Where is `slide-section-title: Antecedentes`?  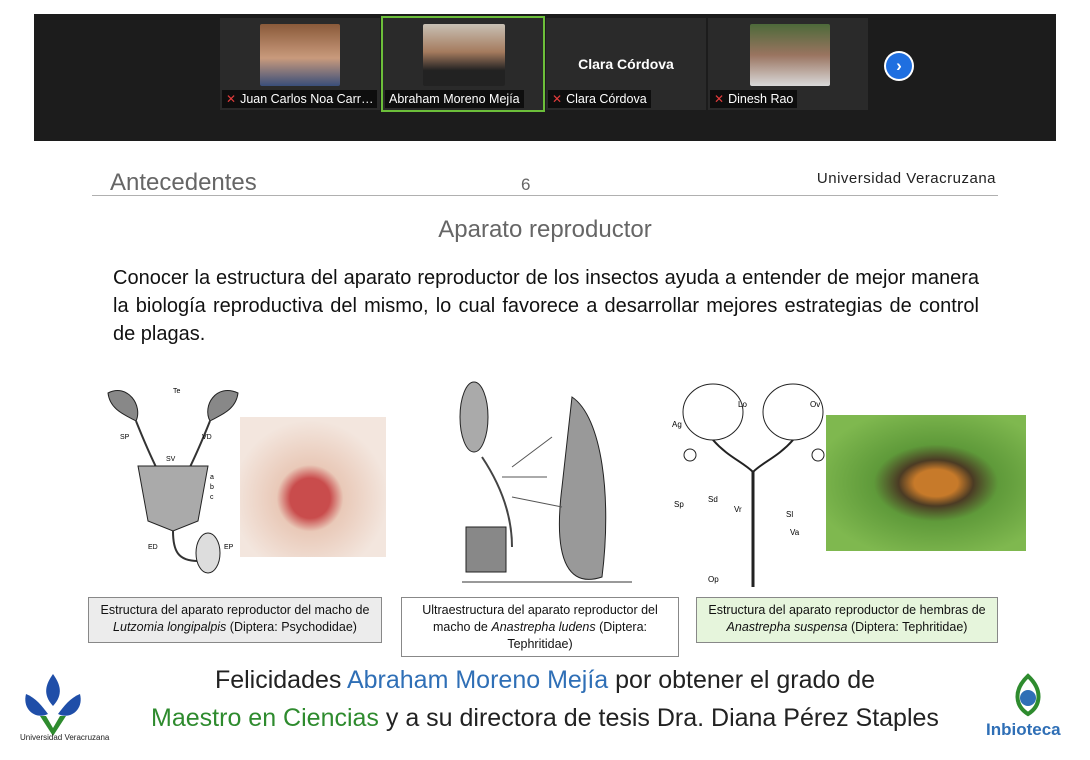
slide-section-title: Antecedentes is located at coordinates (183, 182).